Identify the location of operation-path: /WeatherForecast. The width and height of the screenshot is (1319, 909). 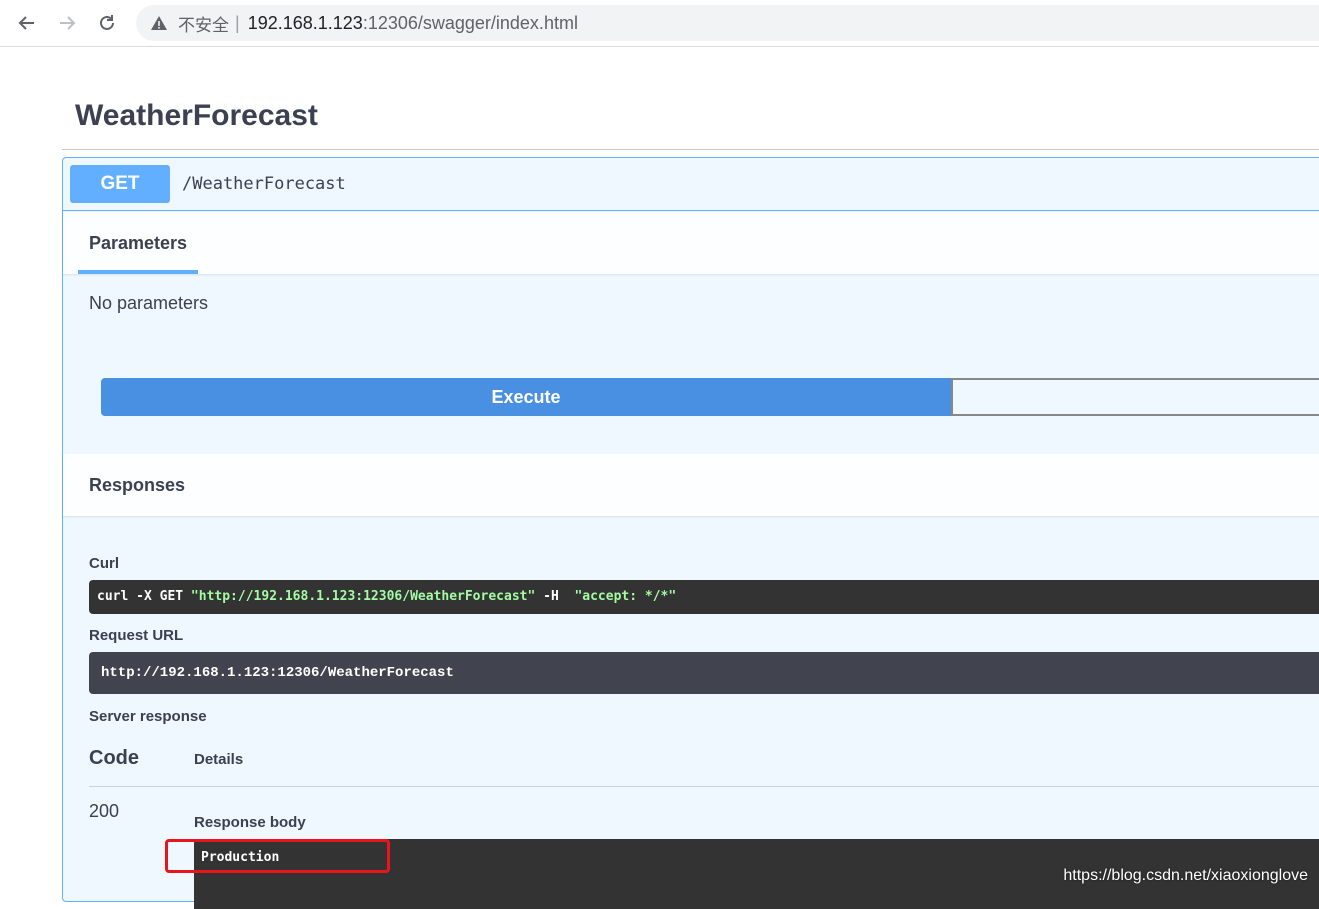
(264, 184).